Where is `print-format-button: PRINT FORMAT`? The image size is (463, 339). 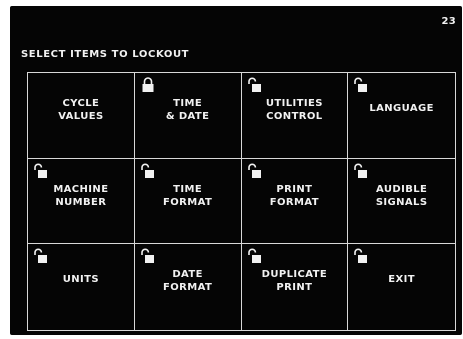 print-format-button: PRINT FORMAT is located at coordinates (295, 201).